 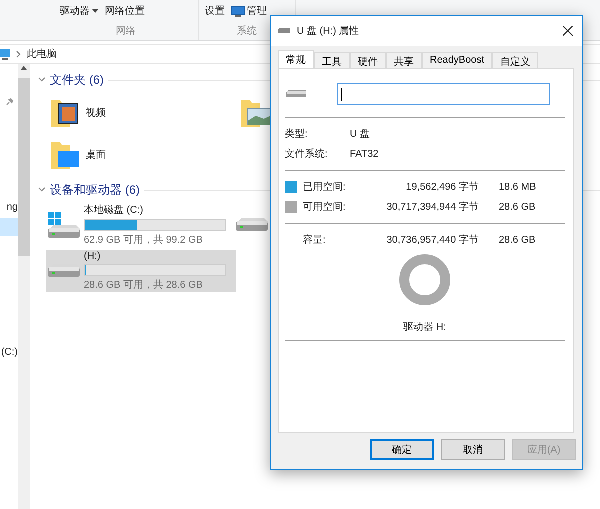 What do you see at coordinates (249, 11) in the screenshot?
I see `ribbon-button: 管理` at bounding box center [249, 11].